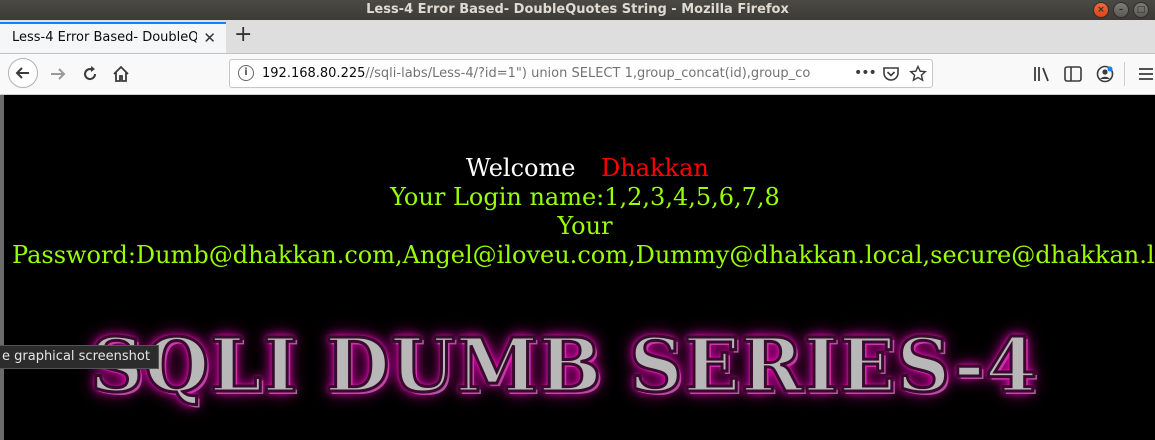 Image resolution: width=1155 pixels, height=440 pixels. I want to click on tab-strip: Less-4 Error Based- DoubleQ ✕ +, so click(577, 37).